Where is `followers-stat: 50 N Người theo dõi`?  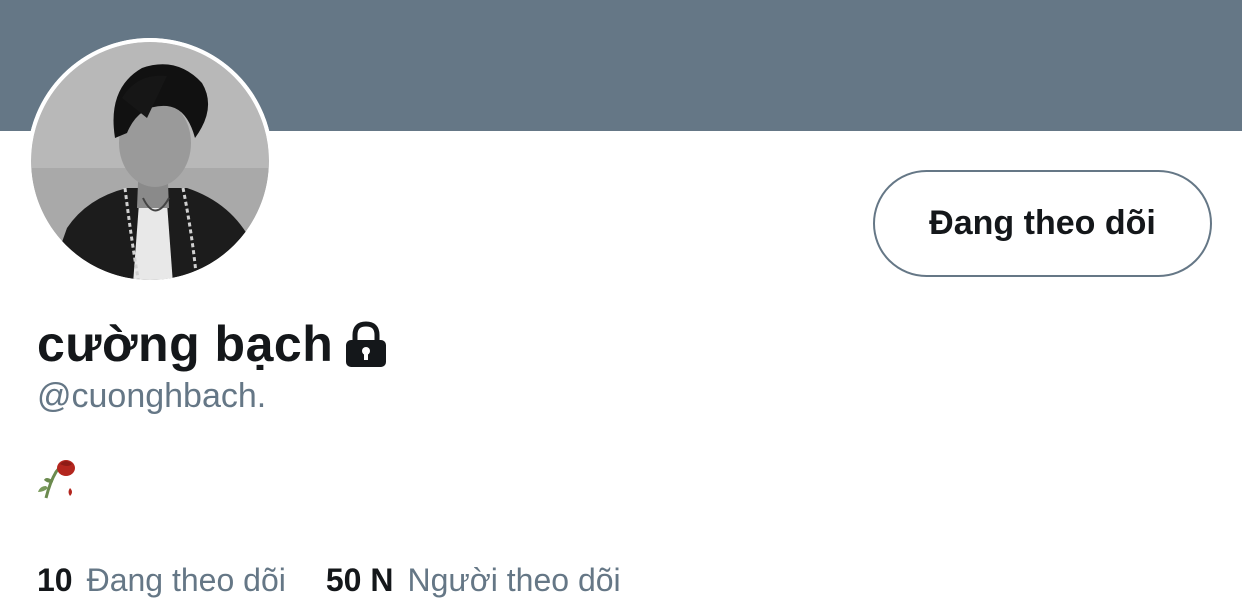 followers-stat: 50 N Người theo dõi is located at coordinates (473, 580).